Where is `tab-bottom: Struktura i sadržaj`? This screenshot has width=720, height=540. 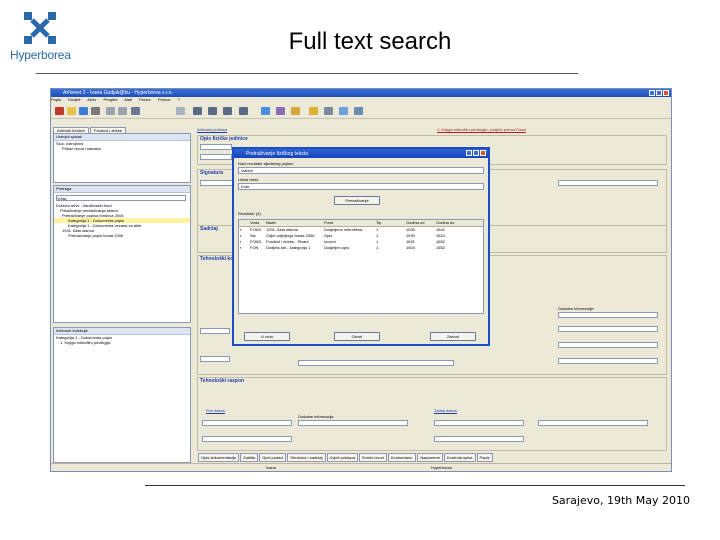
tab-bottom: Struktura i sadržaj is located at coordinates (306, 457).